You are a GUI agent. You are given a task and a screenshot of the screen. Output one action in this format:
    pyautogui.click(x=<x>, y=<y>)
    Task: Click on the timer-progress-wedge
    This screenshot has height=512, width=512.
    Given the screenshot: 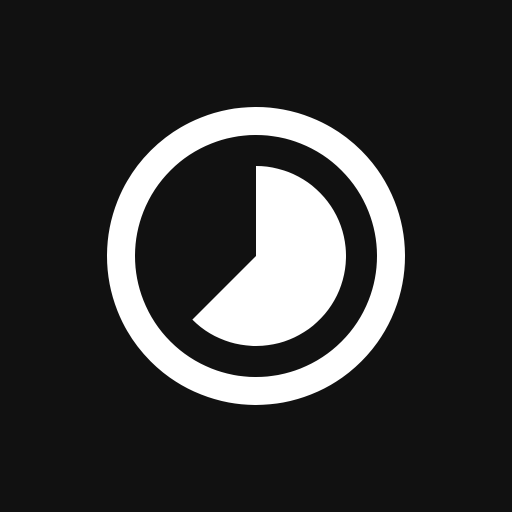 What is the action you would take?
    pyautogui.click(x=269, y=256)
    